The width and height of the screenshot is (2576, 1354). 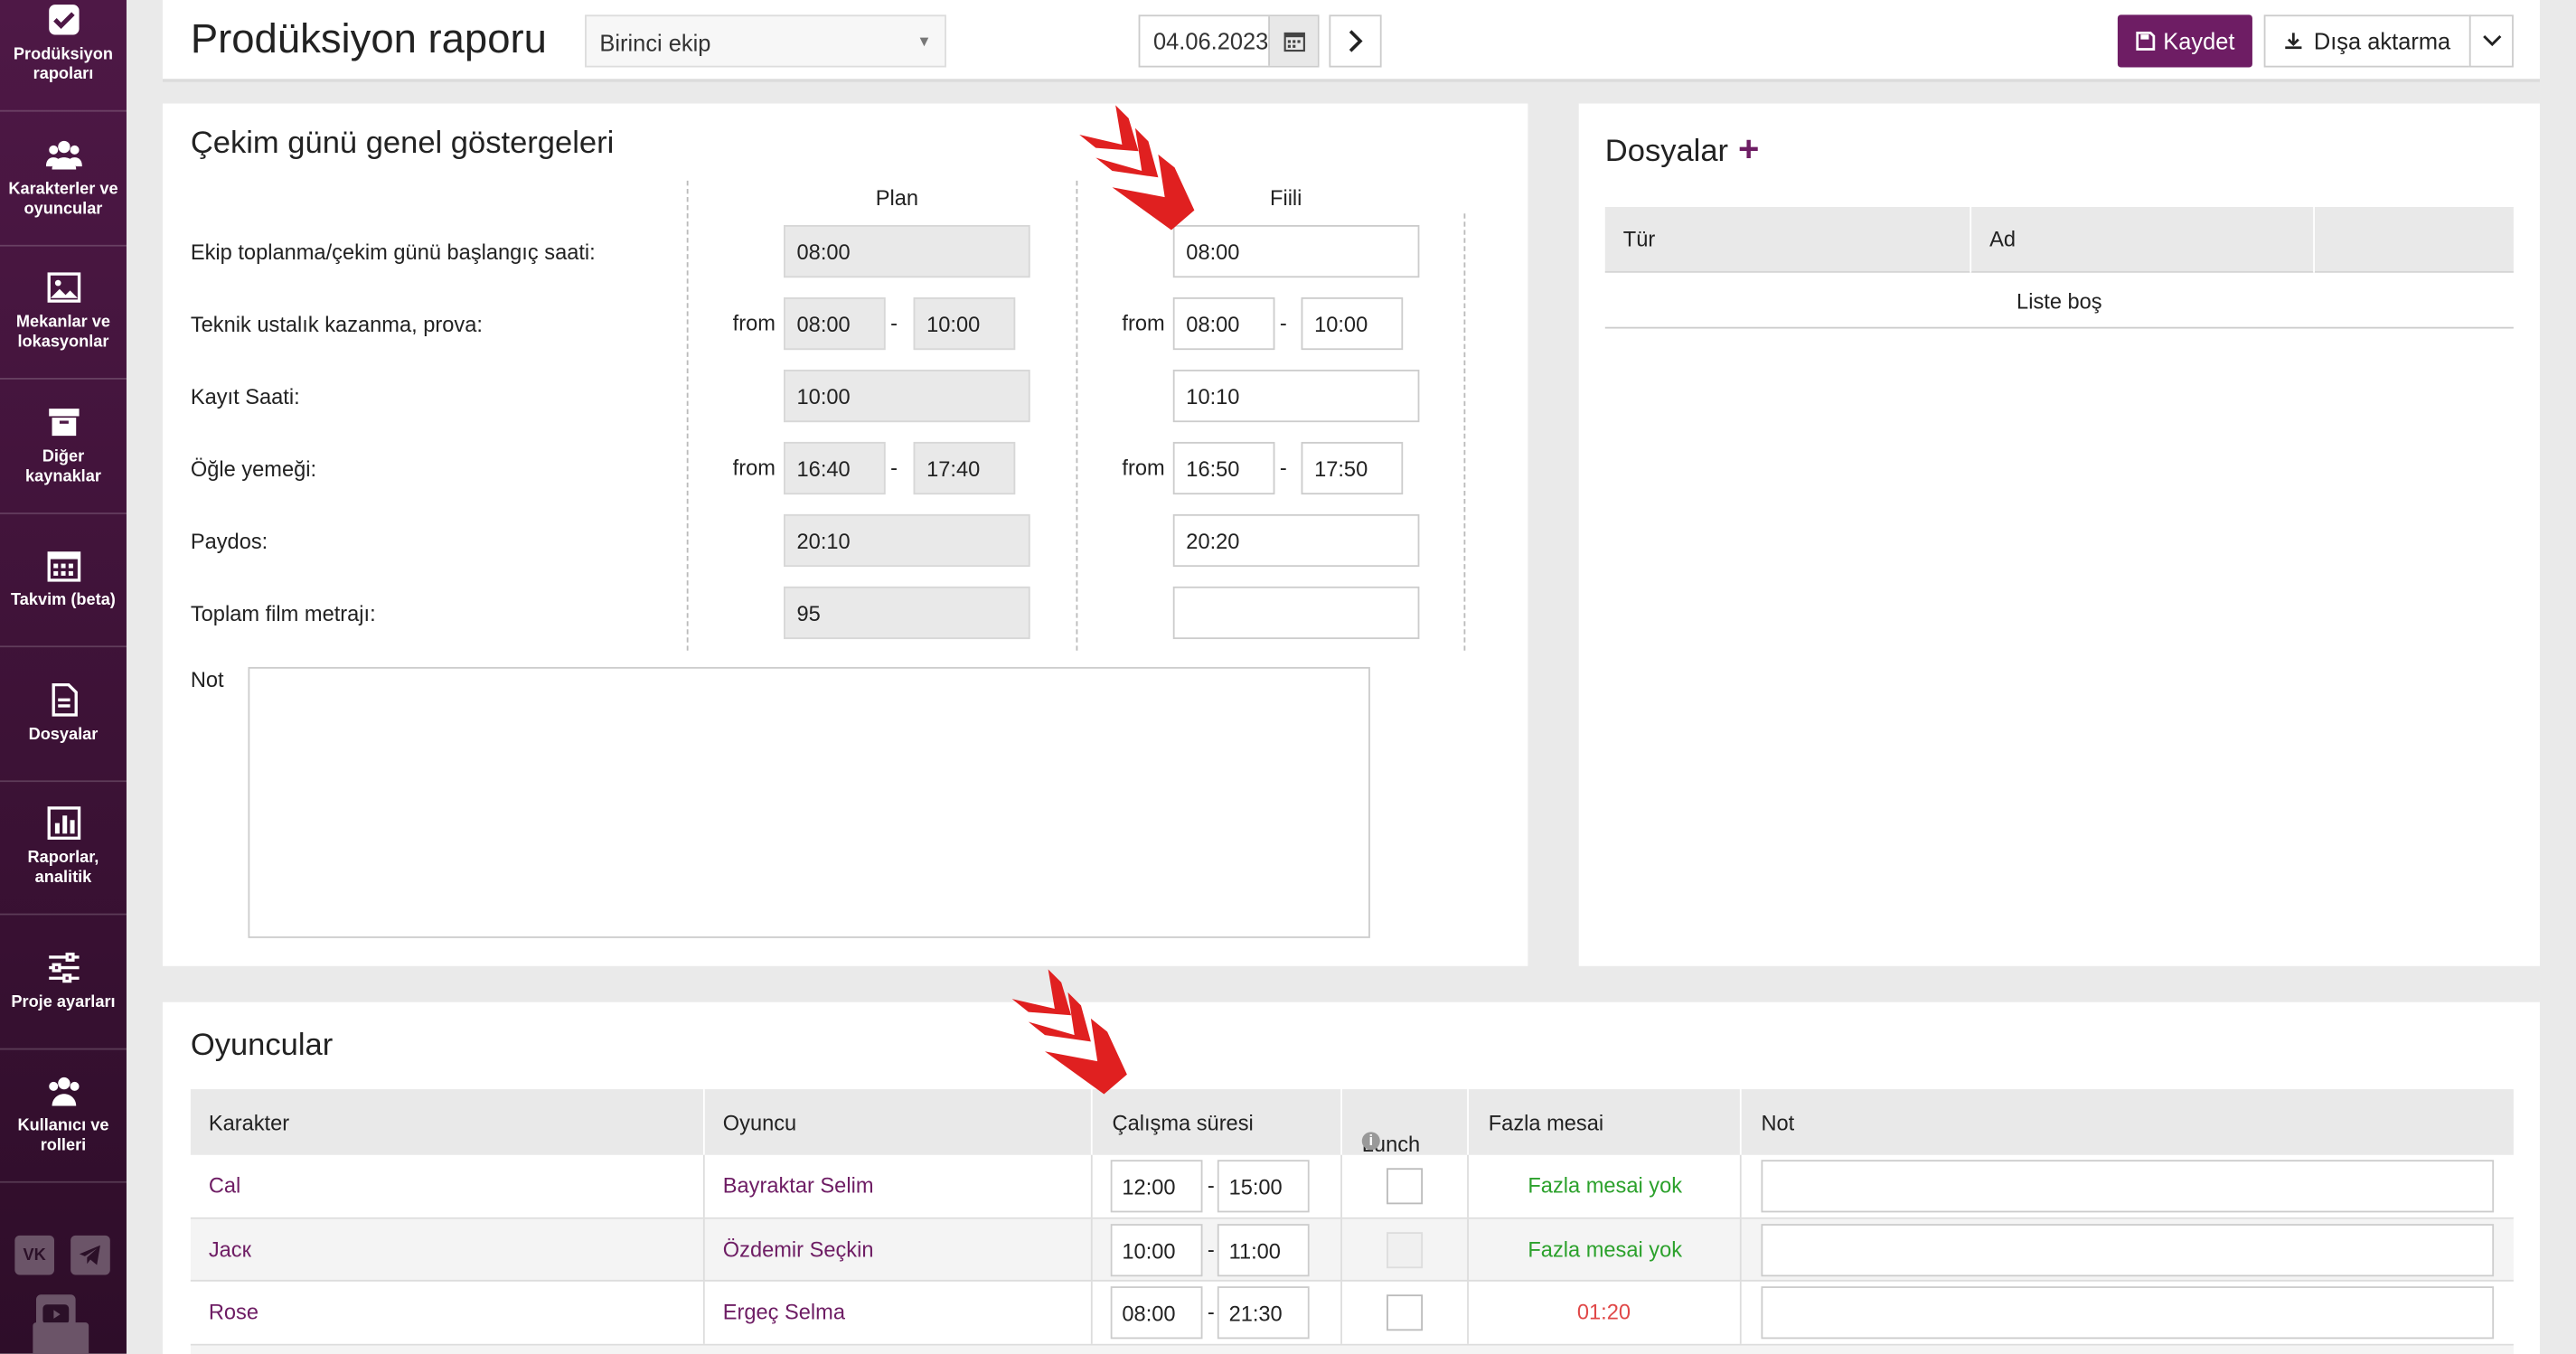 I want to click on actor-link: Özdemir Seçkin, so click(x=799, y=1248).